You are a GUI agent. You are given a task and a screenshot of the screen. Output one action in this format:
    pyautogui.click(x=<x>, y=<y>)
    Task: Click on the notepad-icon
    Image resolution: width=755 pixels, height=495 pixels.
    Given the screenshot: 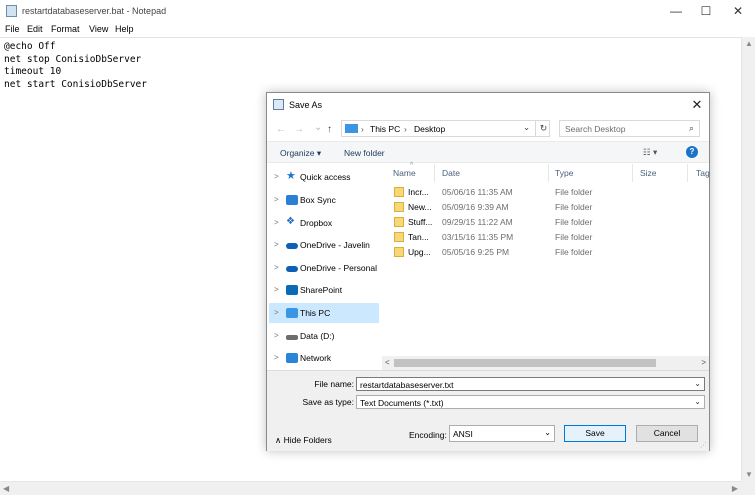 What is the action you would take?
    pyautogui.click(x=11, y=11)
    